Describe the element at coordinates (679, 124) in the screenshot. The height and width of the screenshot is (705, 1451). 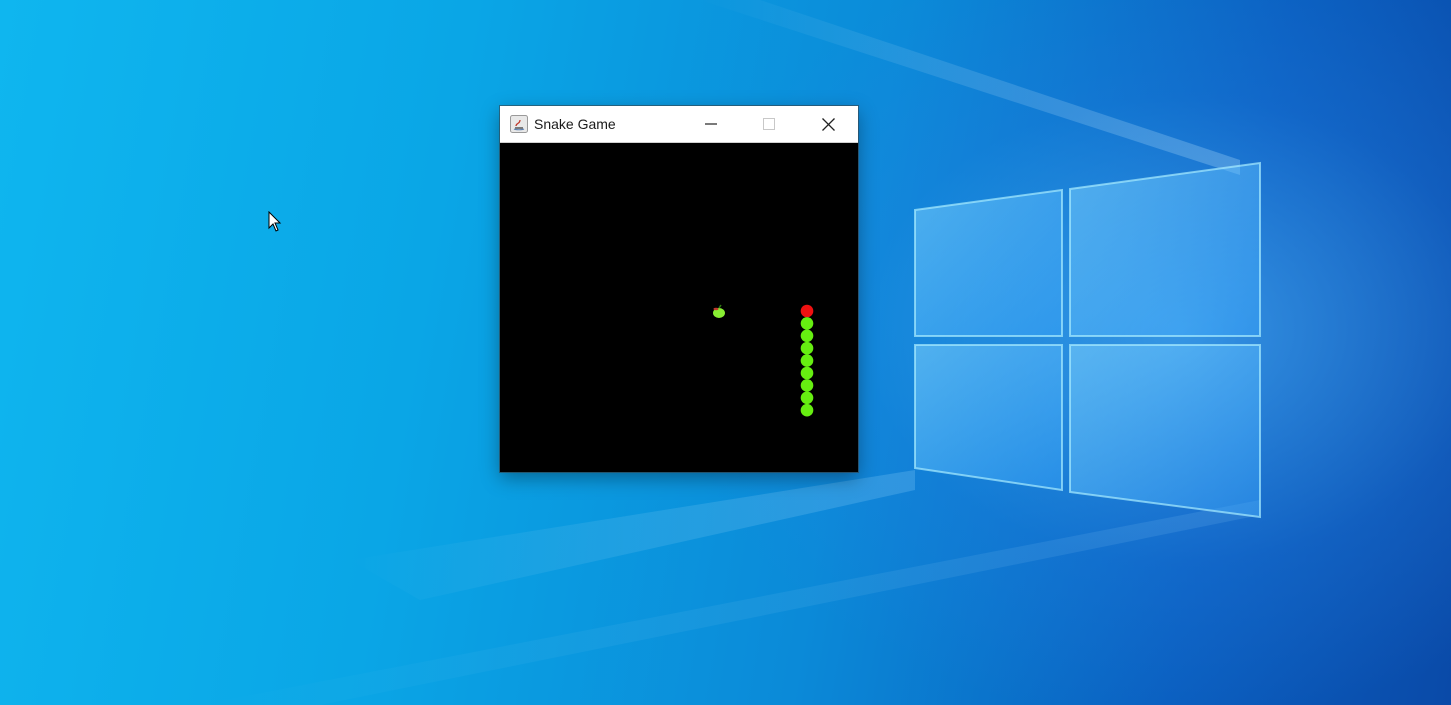
I see `title-bar: Snake Game` at that location.